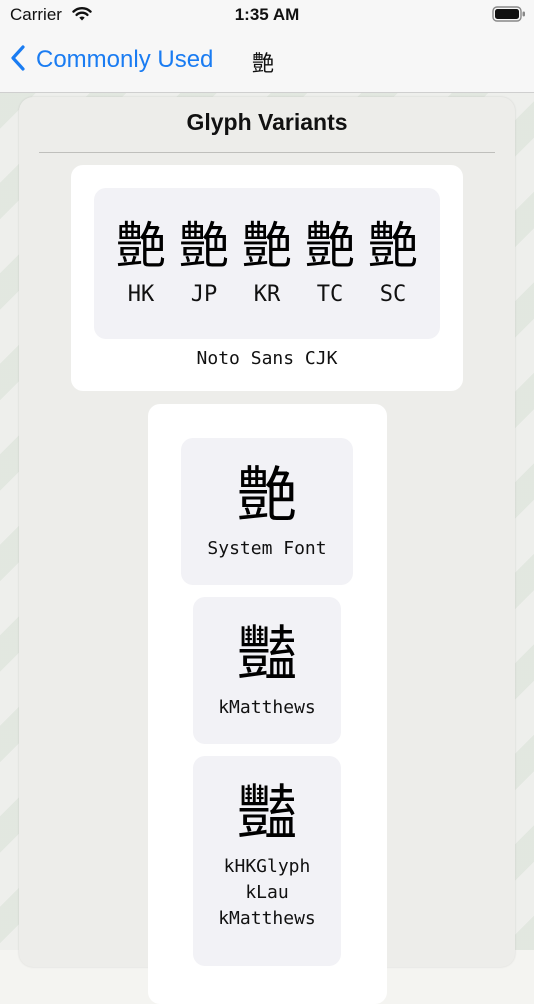 The height and width of the screenshot is (1004, 534). What do you see at coordinates (267, 152) in the screenshot?
I see `divider` at bounding box center [267, 152].